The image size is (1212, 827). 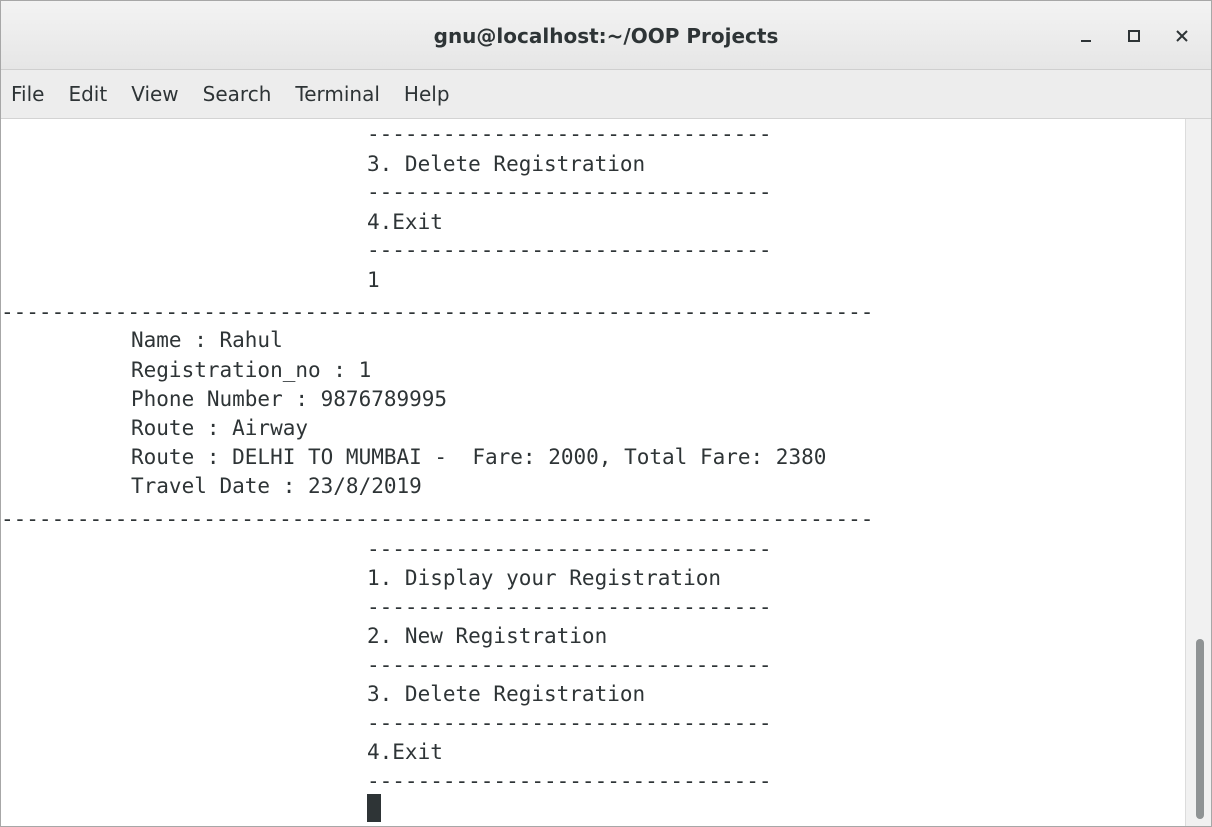 What do you see at coordinates (87, 94) in the screenshot?
I see `menu-edit: Edit` at bounding box center [87, 94].